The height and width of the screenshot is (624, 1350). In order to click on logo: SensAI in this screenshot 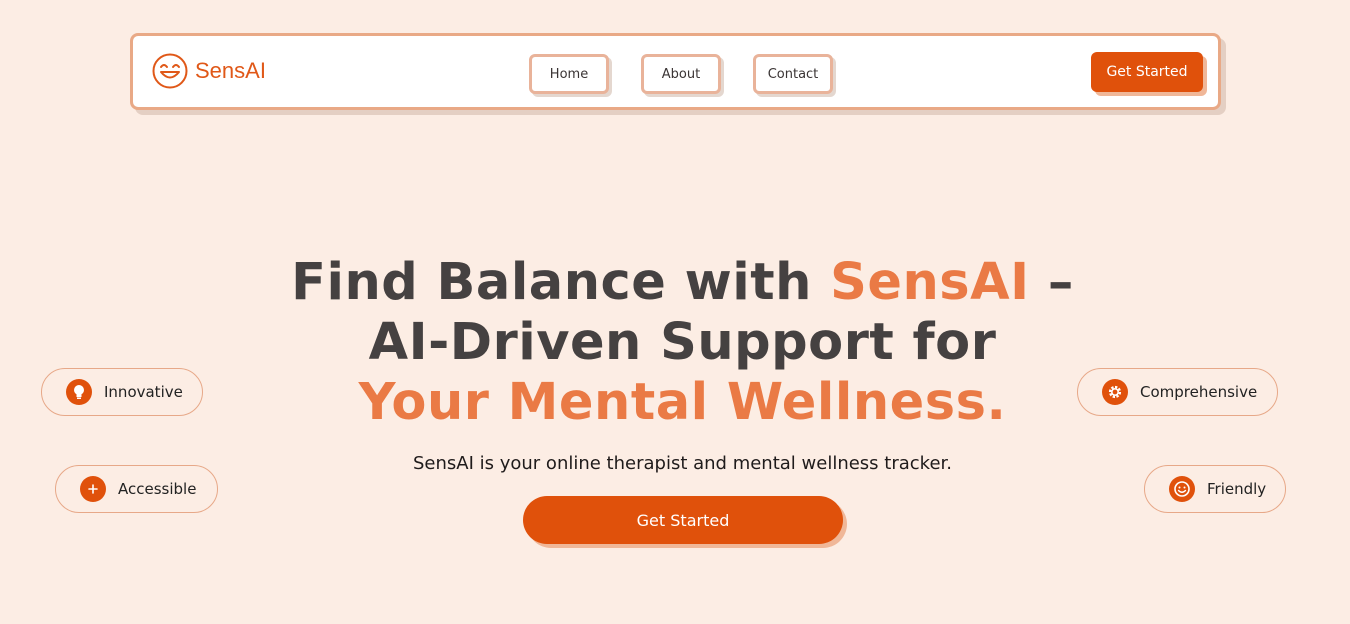, I will do `click(209, 71)`.